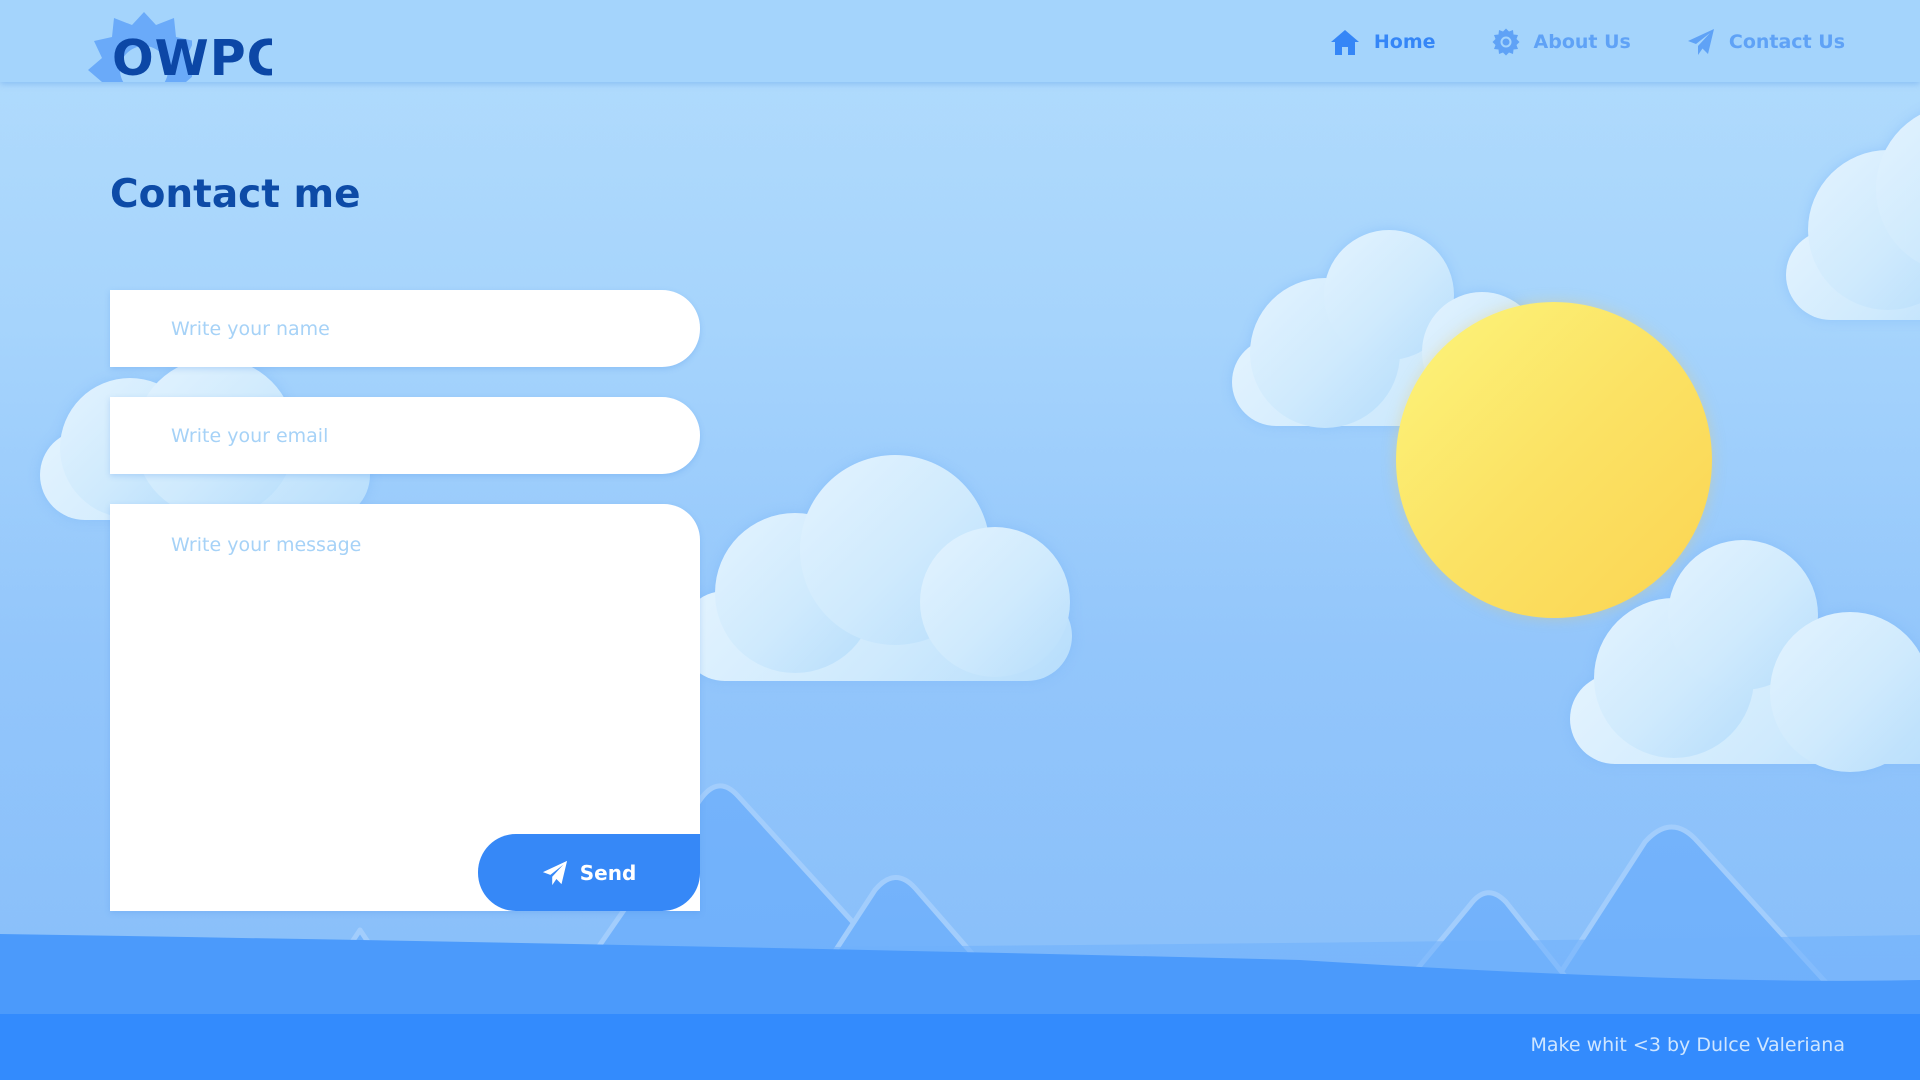 This screenshot has height=1080, width=1920. I want to click on send-button: Send, so click(589, 872).